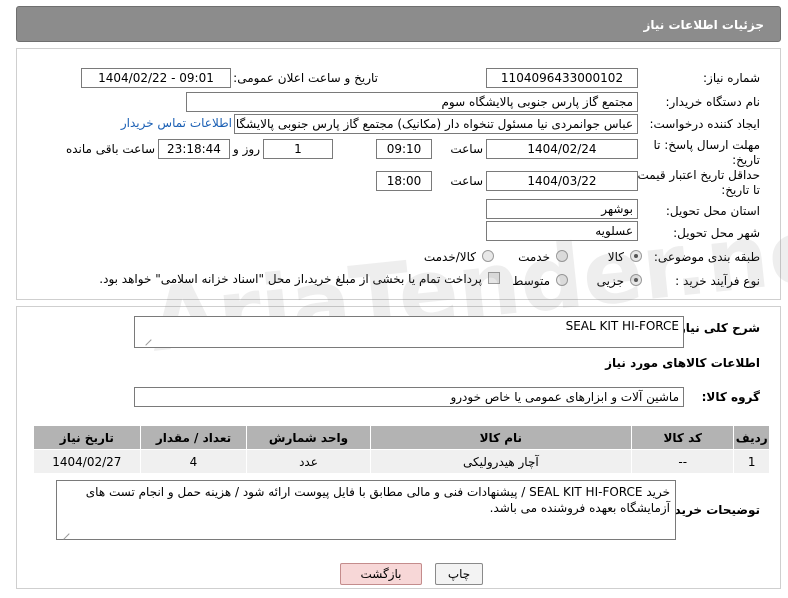 This screenshot has width=788, height=598. What do you see at coordinates (610, 281) in the screenshot?
I see `process-minor-label: جزیی` at bounding box center [610, 281].